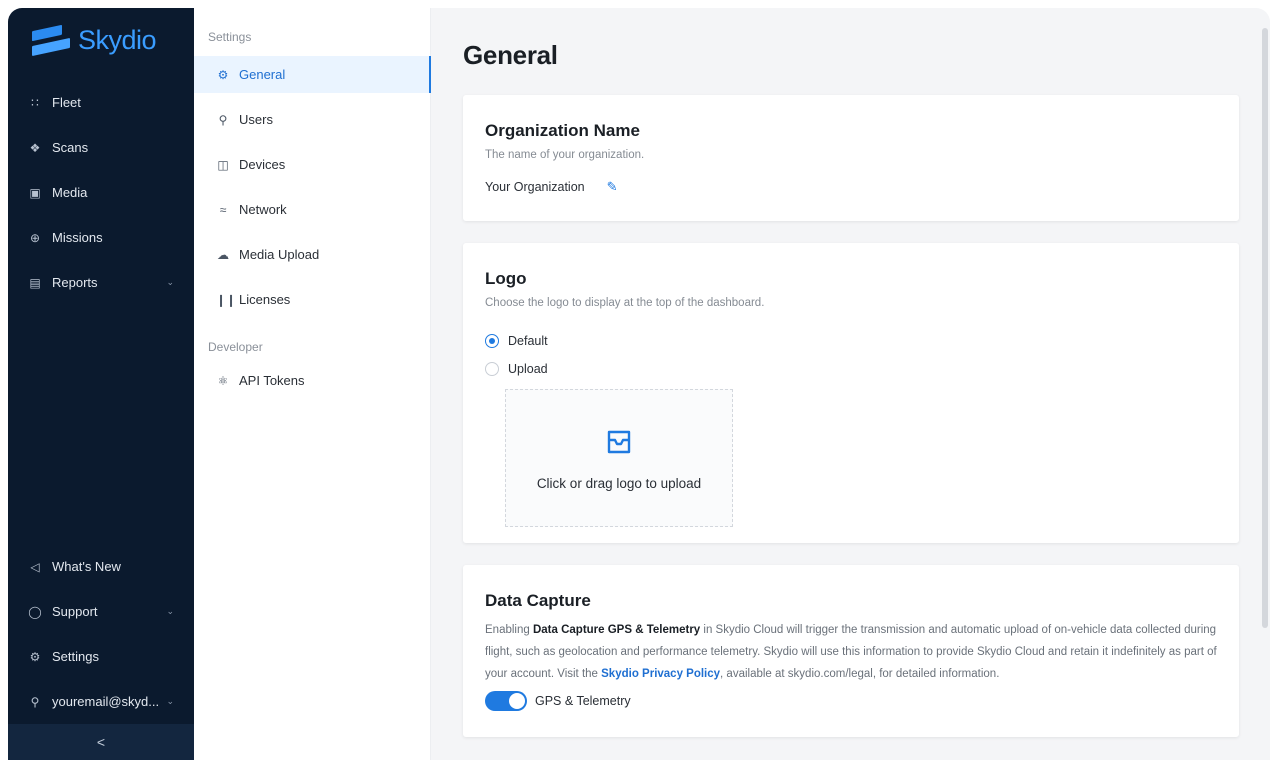 The image size is (1278, 760). Describe the element at coordinates (70, 147) in the screenshot. I see `nav-item-label: Scans` at that location.